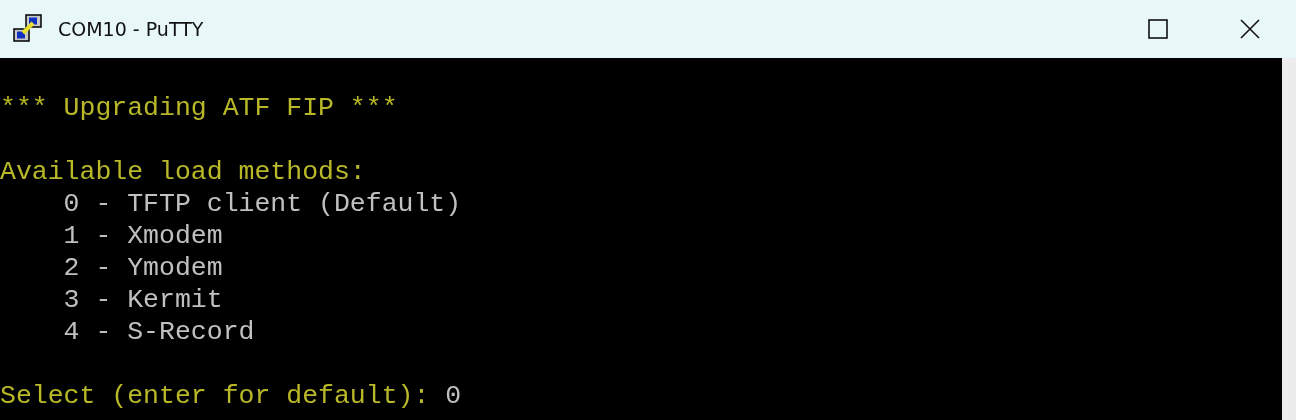  I want to click on typed-text: 0, so click(453, 396).